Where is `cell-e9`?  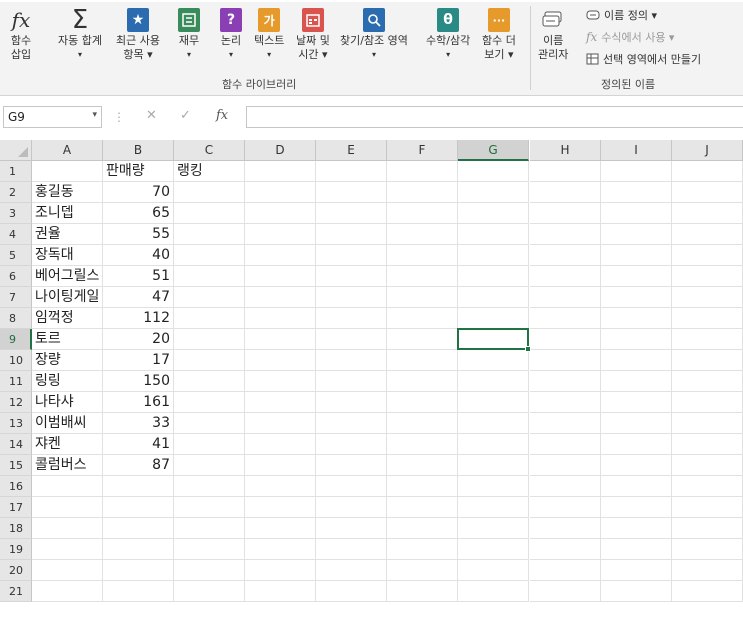 cell-e9 is located at coordinates (351, 339).